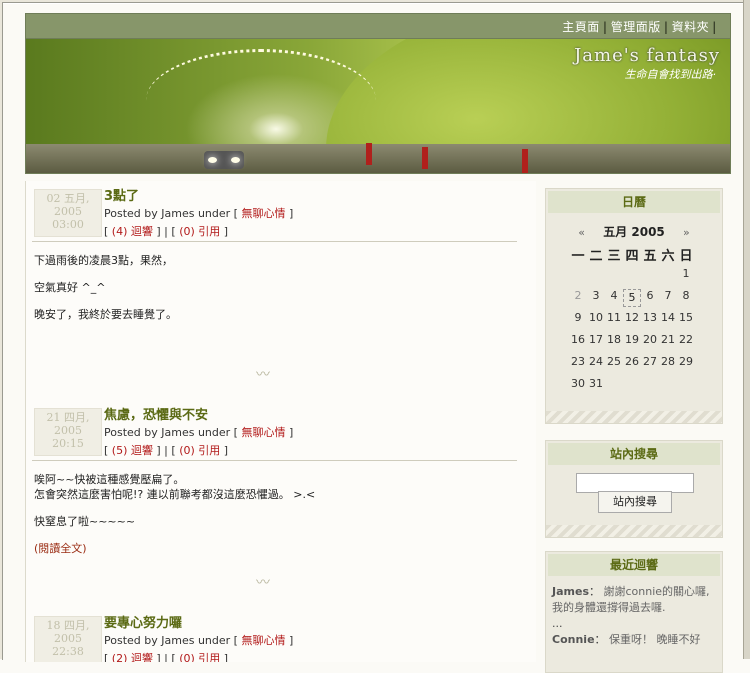 This screenshot has width=750, height=673. Describe the element at coordinates (650, 256) in the screenshot. I see `calendar-weekday: 五` at that location.